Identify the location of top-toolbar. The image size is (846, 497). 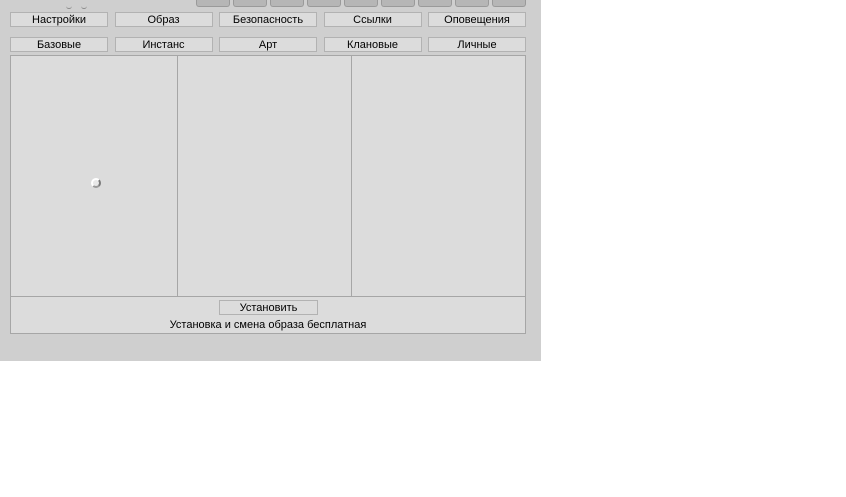
(361, 4).